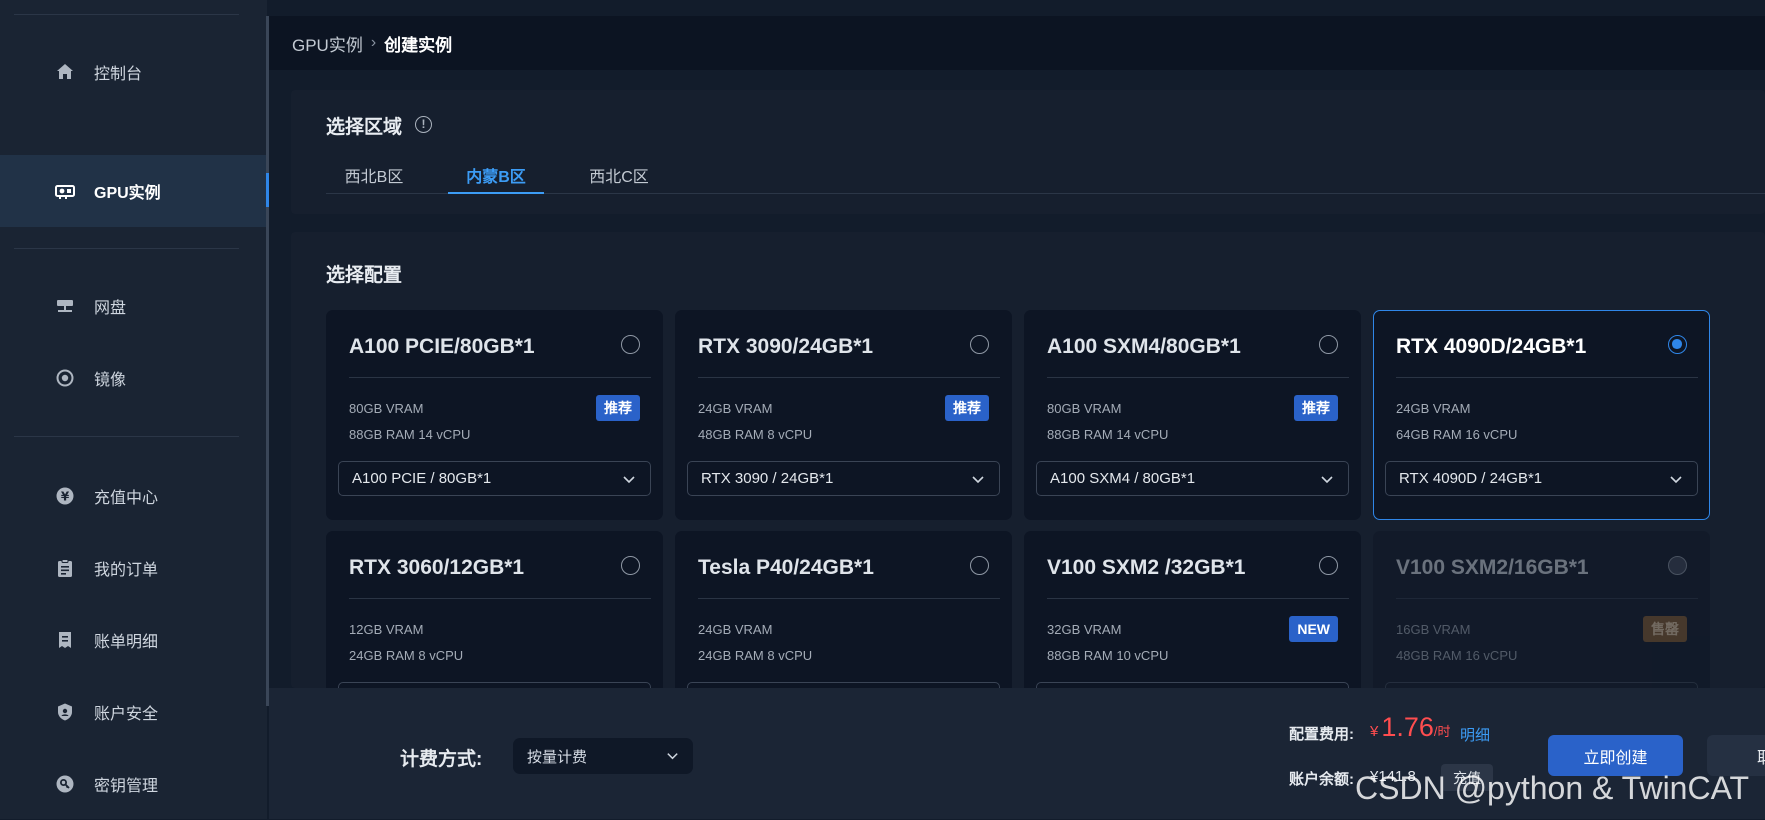 The image size is (1765, 820). Describe the element at coordinates (374, 175) in the screenshot. I see `tab-region-northwest-b: 西北B区` at that location.